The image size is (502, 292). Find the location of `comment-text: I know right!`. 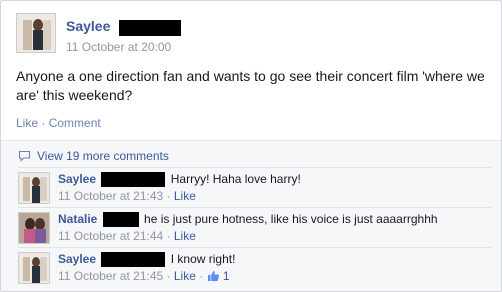

comment-text: I know right! is located at coordinates (203, 259).